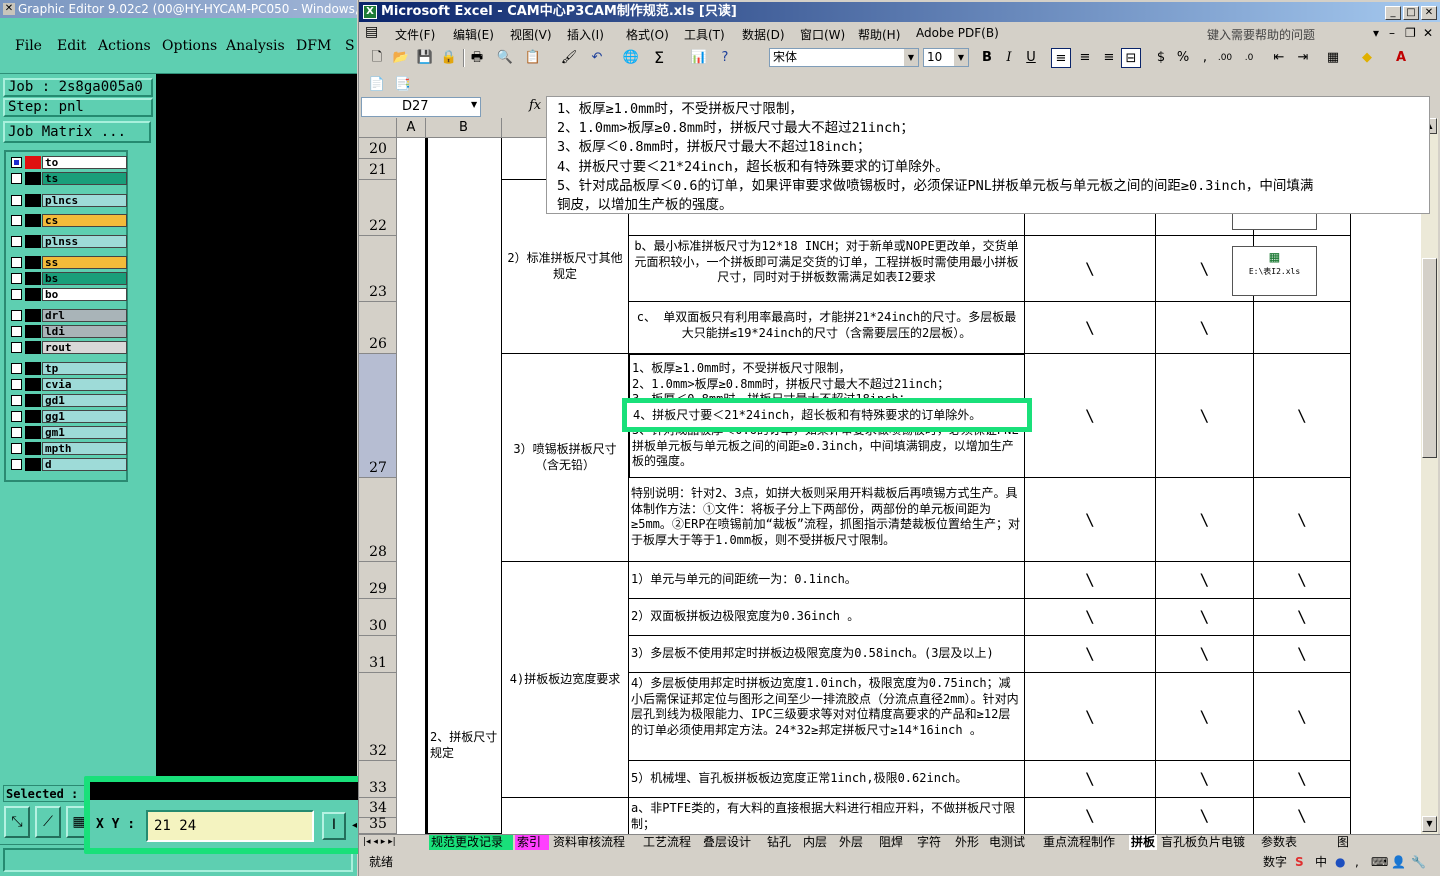 The height and width of the screenshot is (876, 1440). Describe the element at coordinates (532, 842) in the screenshot. I see `sheet-tab: 索引` at that location.